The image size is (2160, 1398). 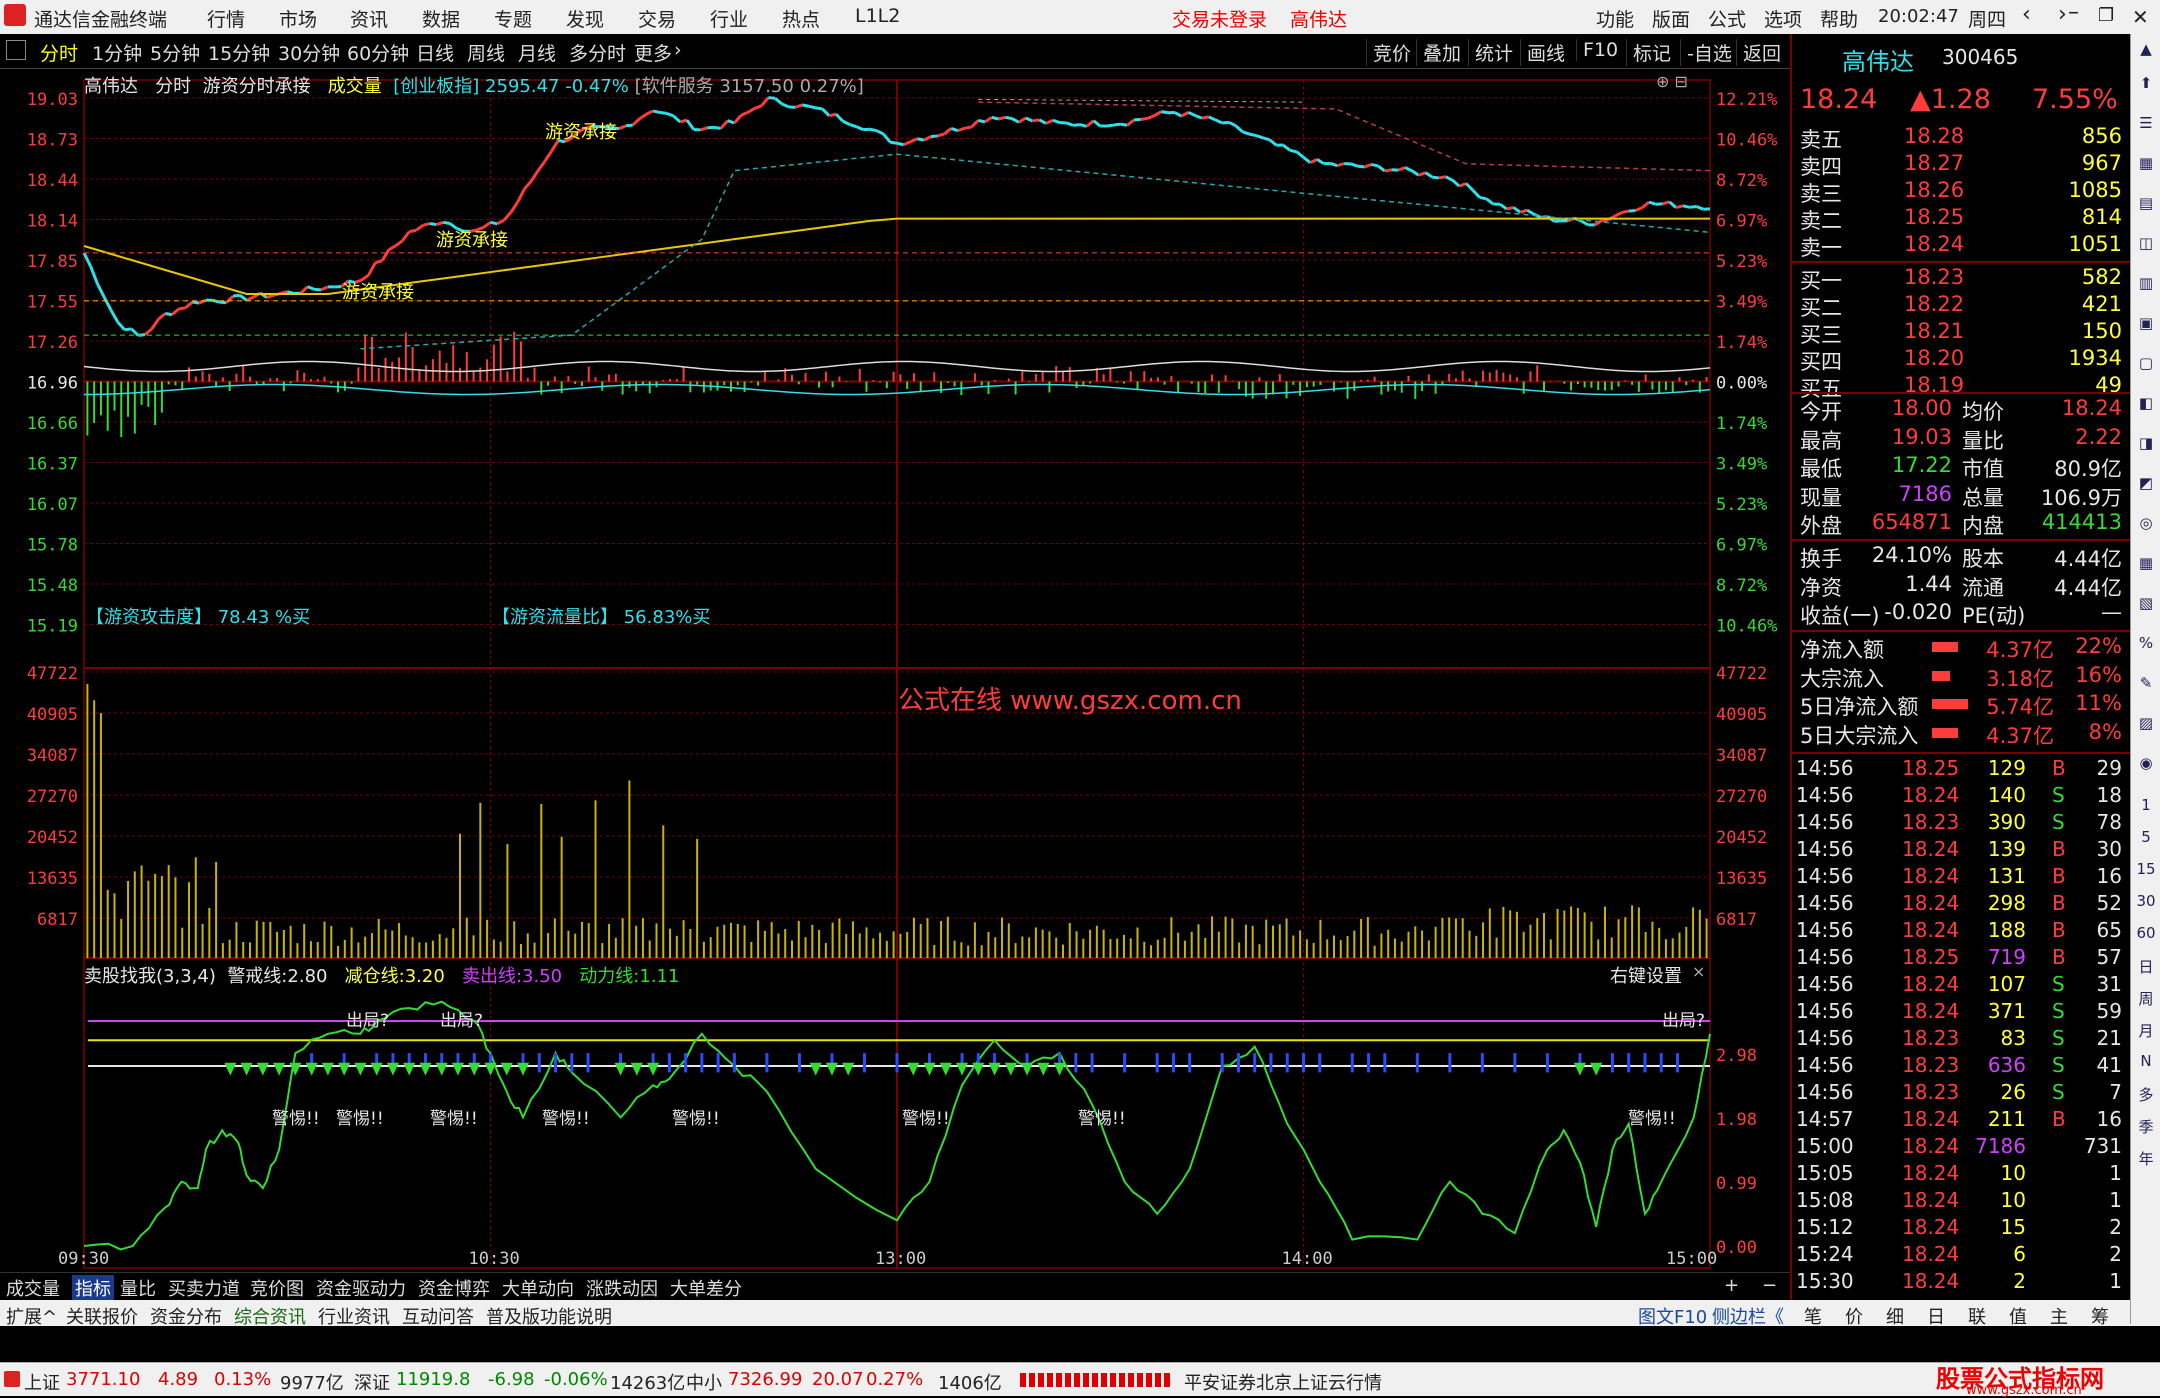 What do you see at coordinates (239, 52) in the screenshot?
I see `tf-15min: 15分钟` at bounding box center [239, 52].